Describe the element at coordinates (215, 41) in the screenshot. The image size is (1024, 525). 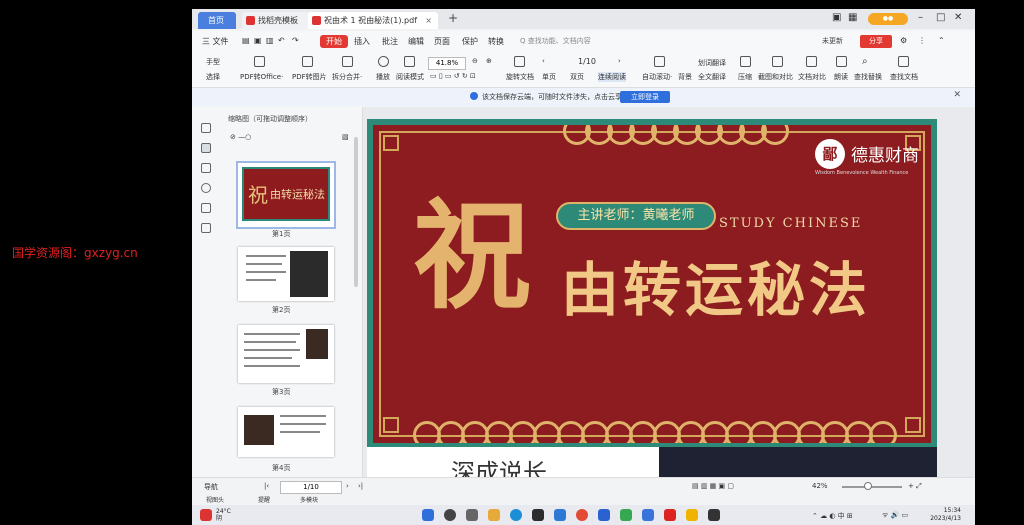
I see `menu-file: 三 文件` at that location.